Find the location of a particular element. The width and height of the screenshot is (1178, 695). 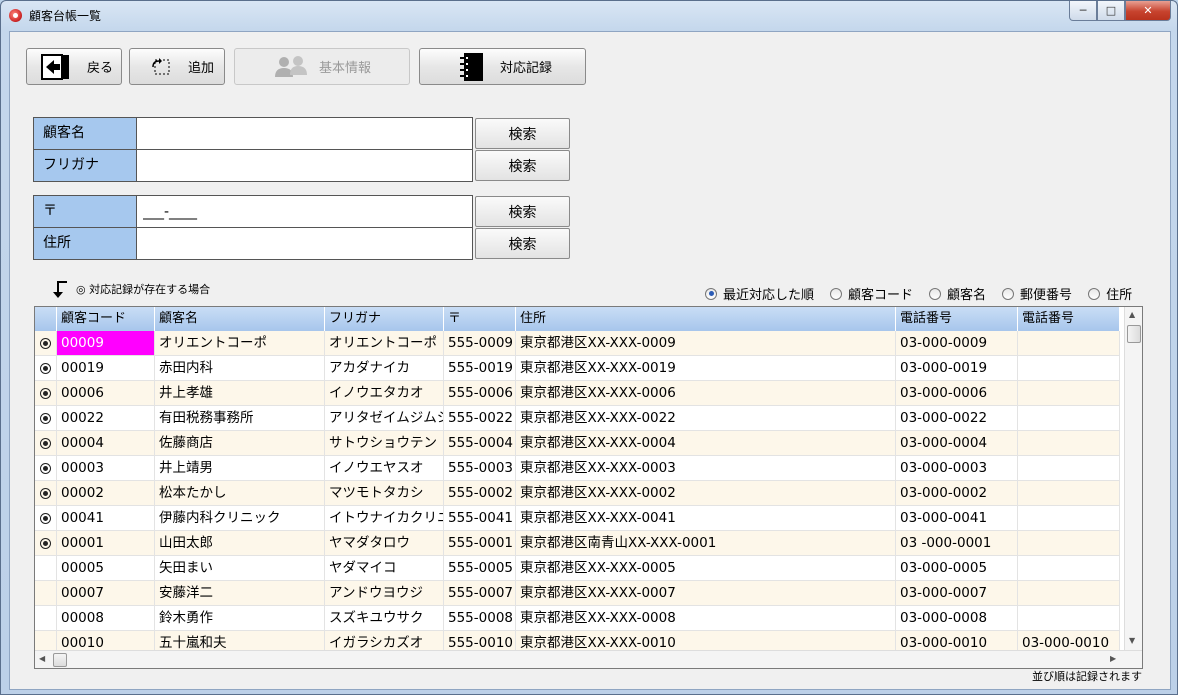

maximize-button: □ is located at coordinates (1111, 11).